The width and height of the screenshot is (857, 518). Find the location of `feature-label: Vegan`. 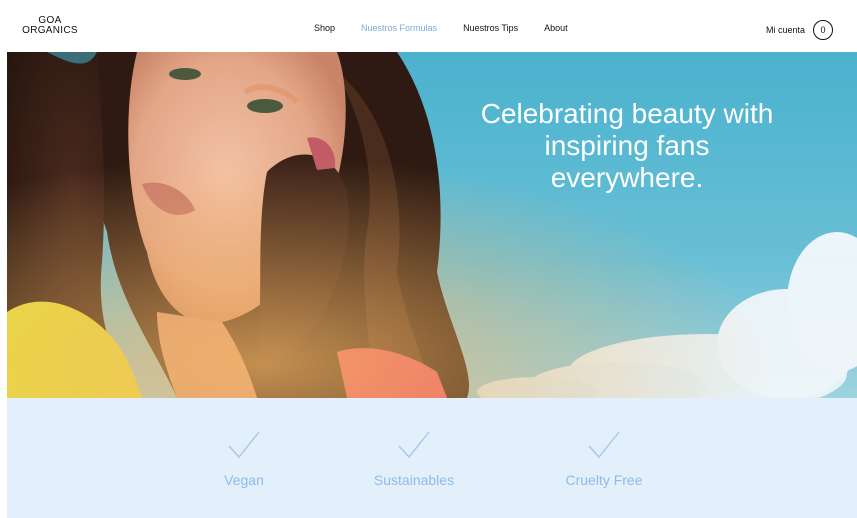

feature-label: Vegan is located at coordinates (244, 480).